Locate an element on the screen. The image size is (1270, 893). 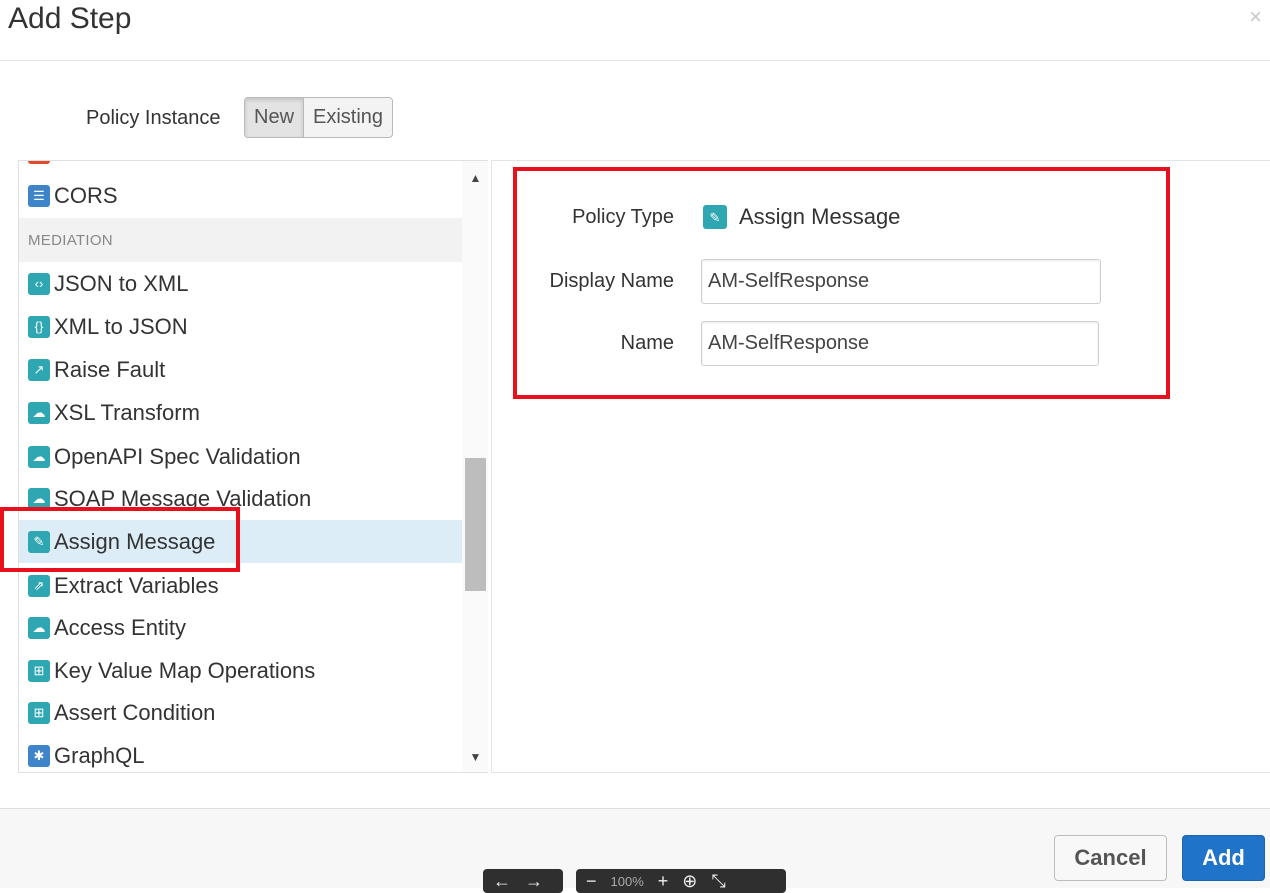
cancel-button: Cancel is located at coordinates (1110, 858).